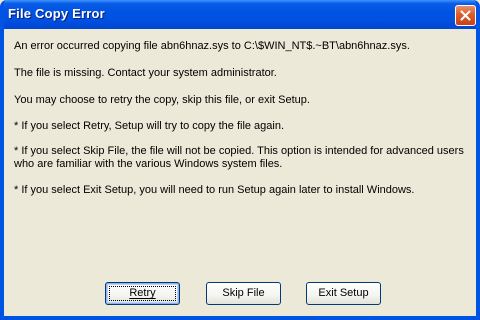 The height and width of the screenshot is (320, 480). I want to click on exit-setup-button: Exit Setup, so click(343, 293).